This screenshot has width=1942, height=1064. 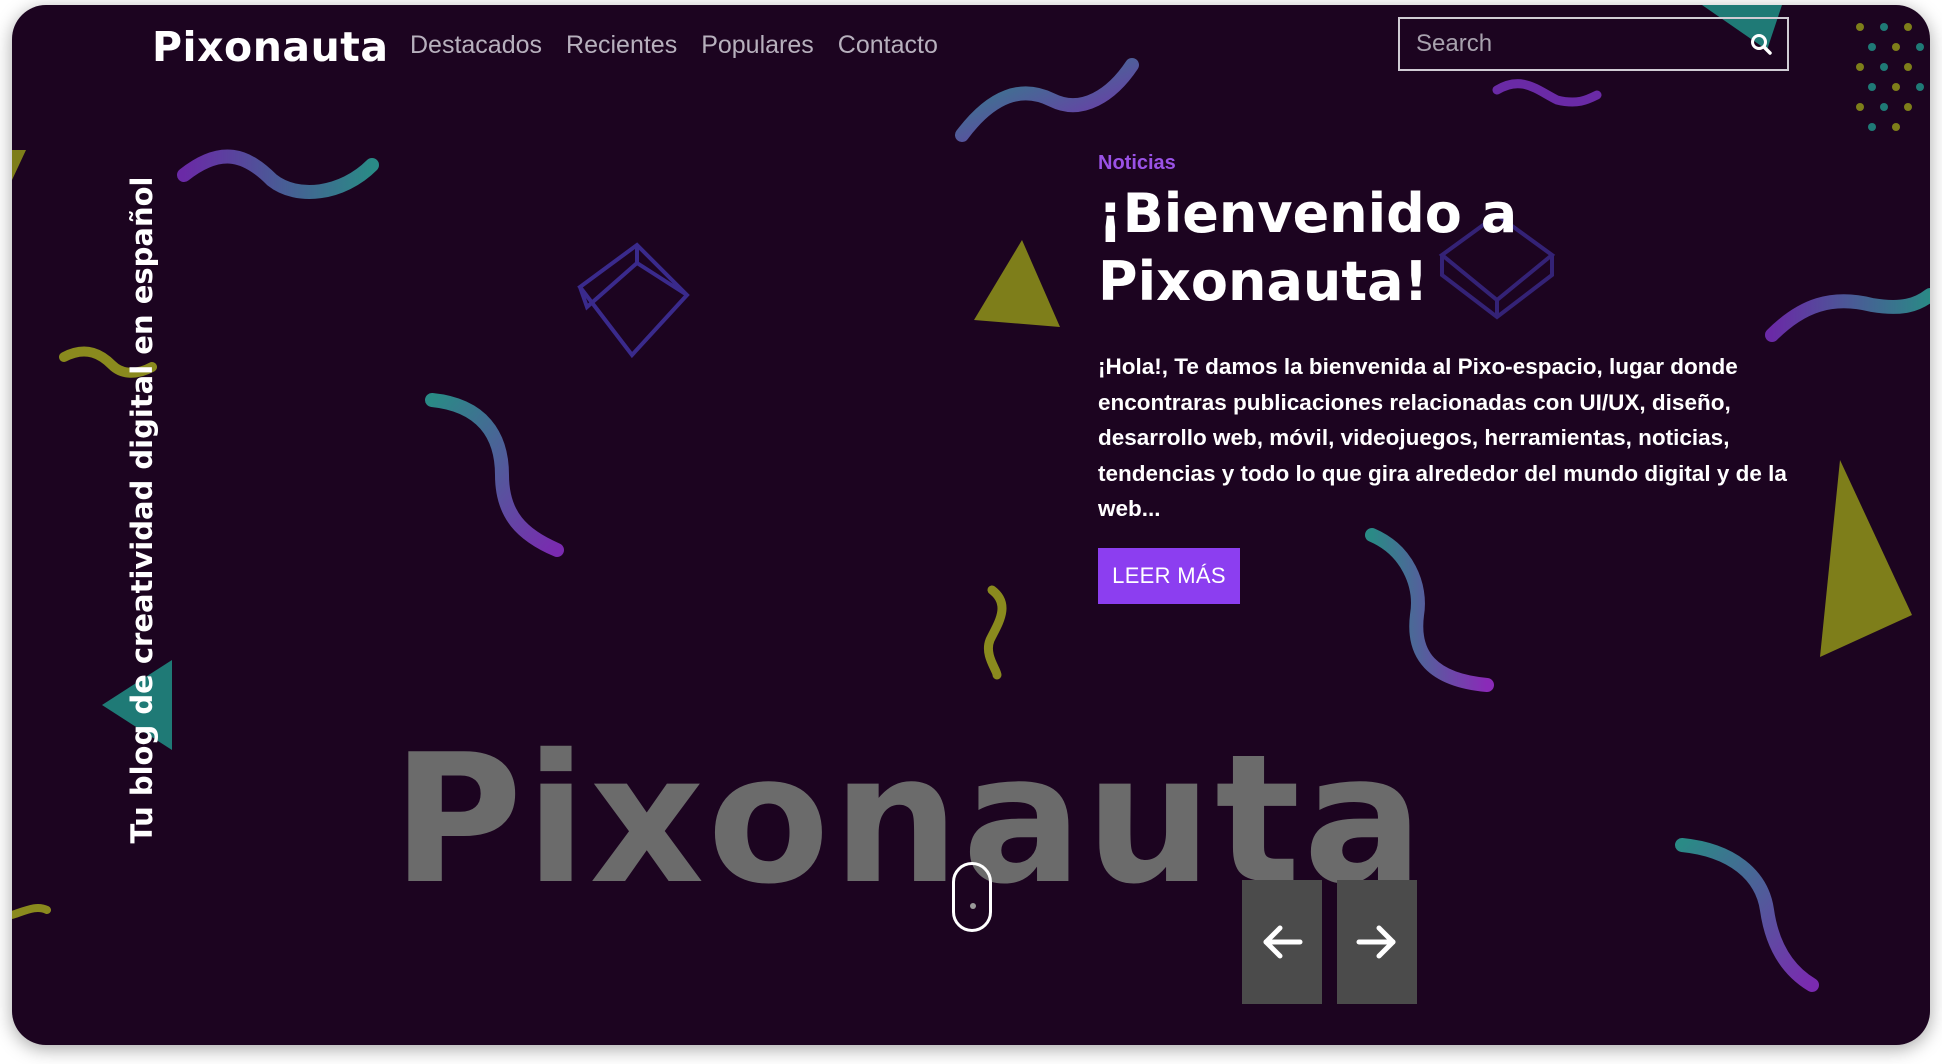 I want to click on nav-populares: Populares, so click(x=757, y=45).